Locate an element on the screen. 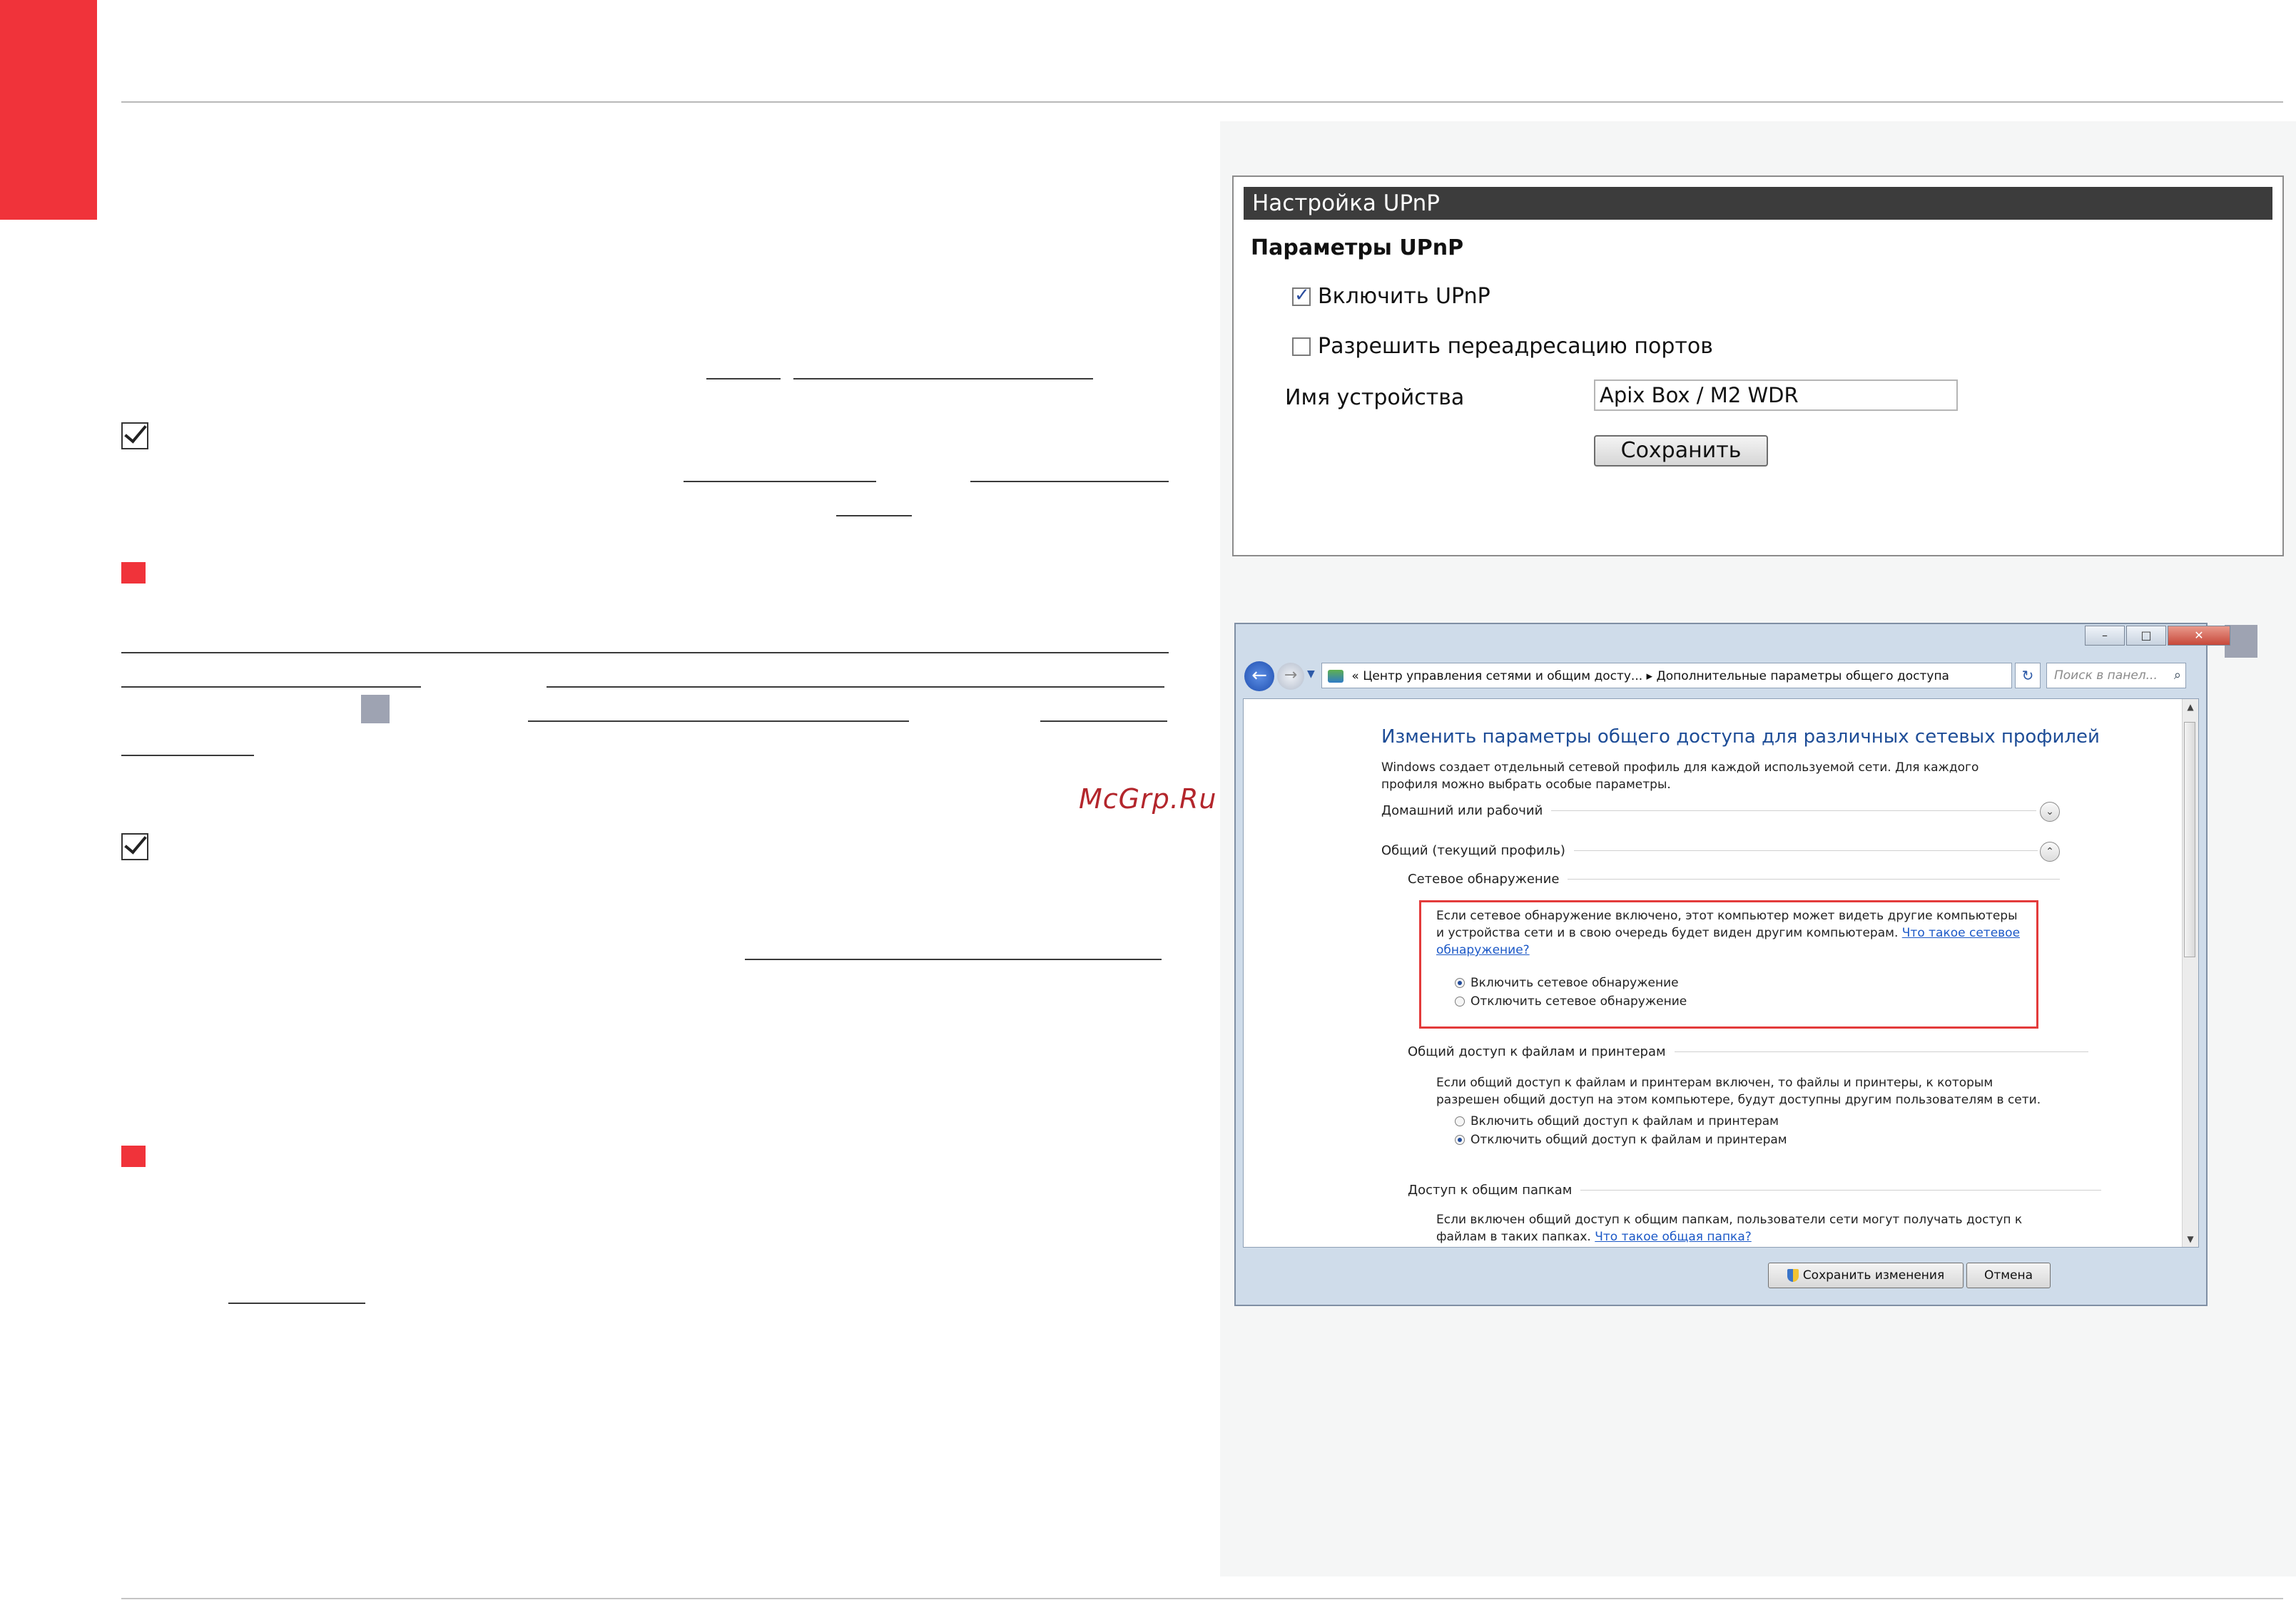 The image size is (2296, 1600). network-discovery-off-option: Отключить сетевое обнаружение is located at coordinates (1571, 1002).